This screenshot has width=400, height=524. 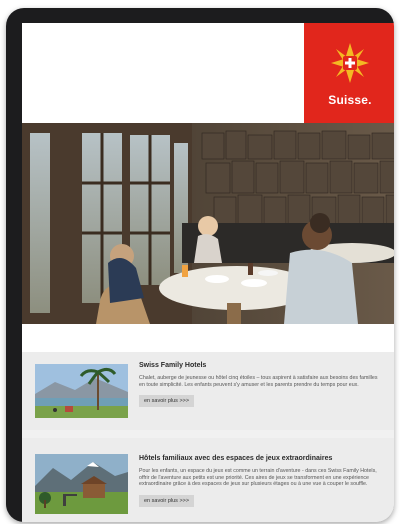 I want to click on swiss-star-cross-icon, so click(x=350, y=63).